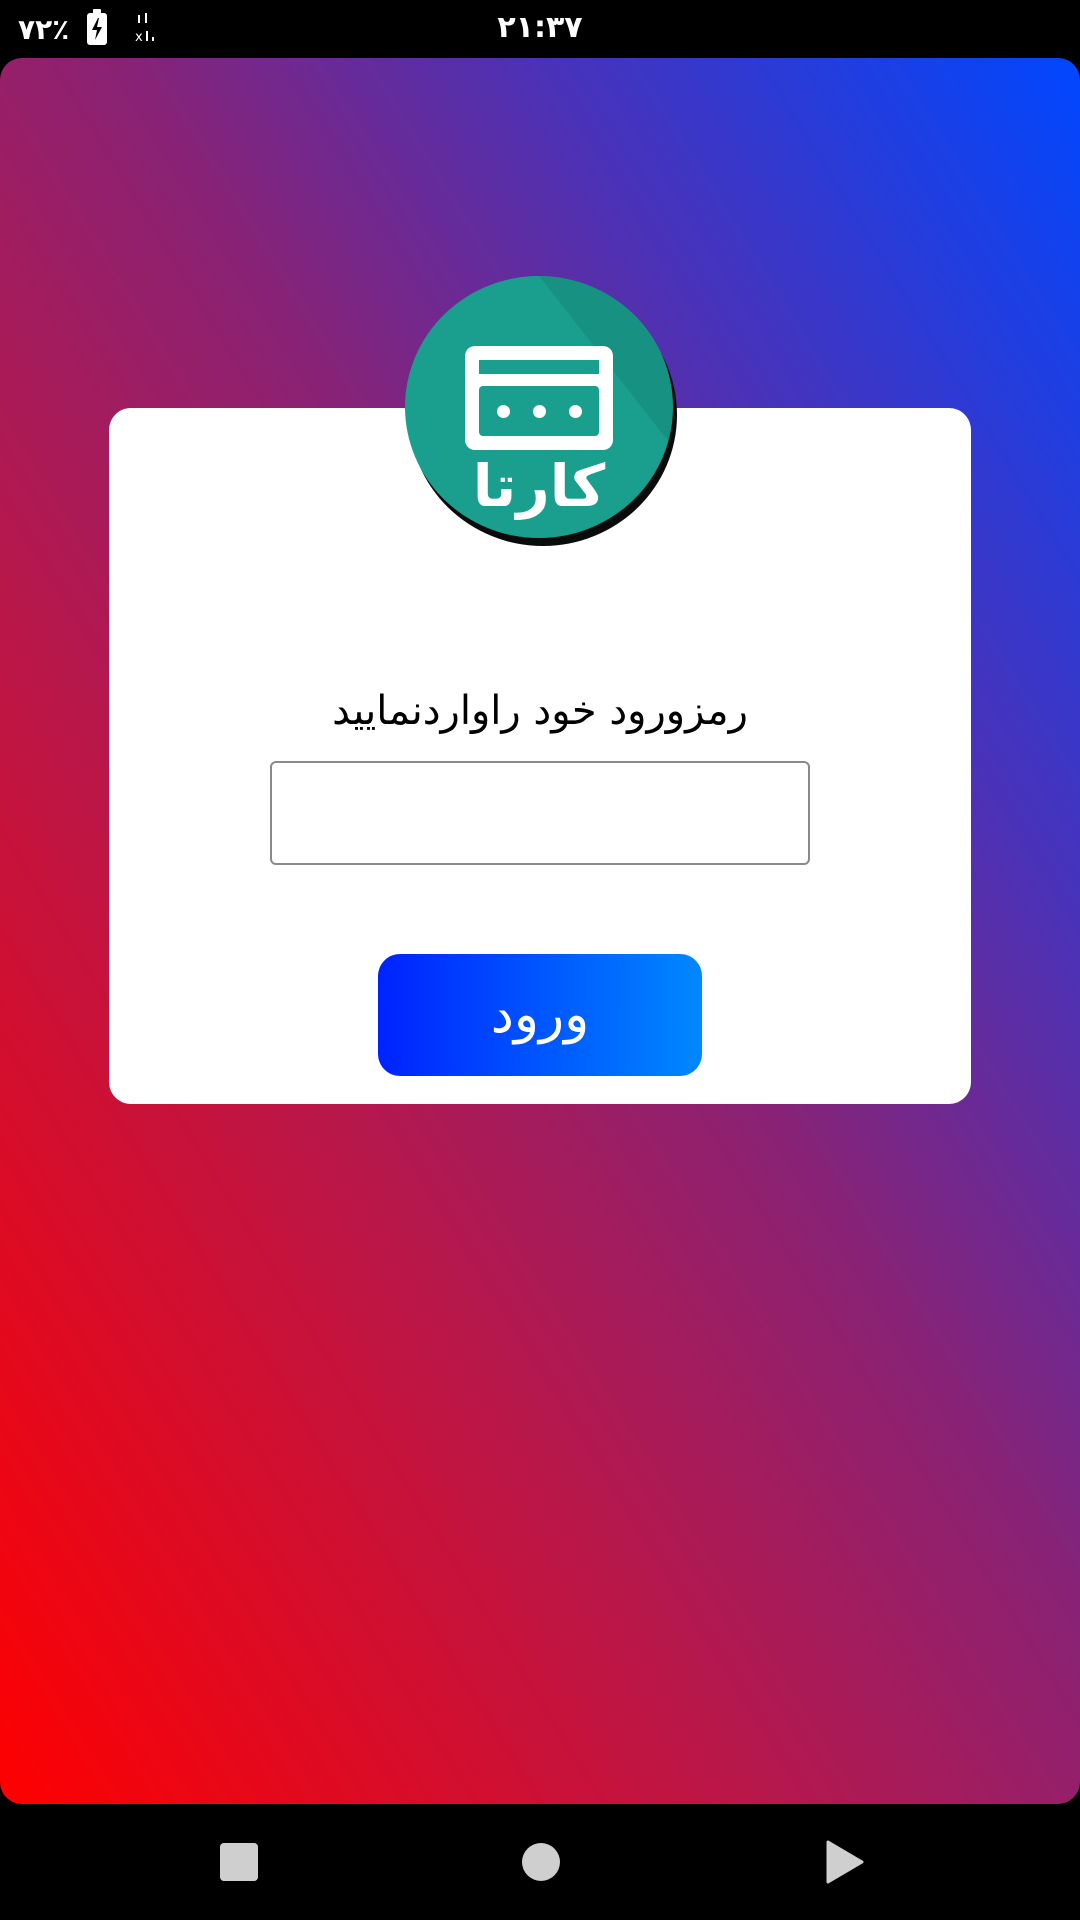 This screenshot has height=1920, width=1080. I want to click on back-triangle-icon, so click(845, 1862).